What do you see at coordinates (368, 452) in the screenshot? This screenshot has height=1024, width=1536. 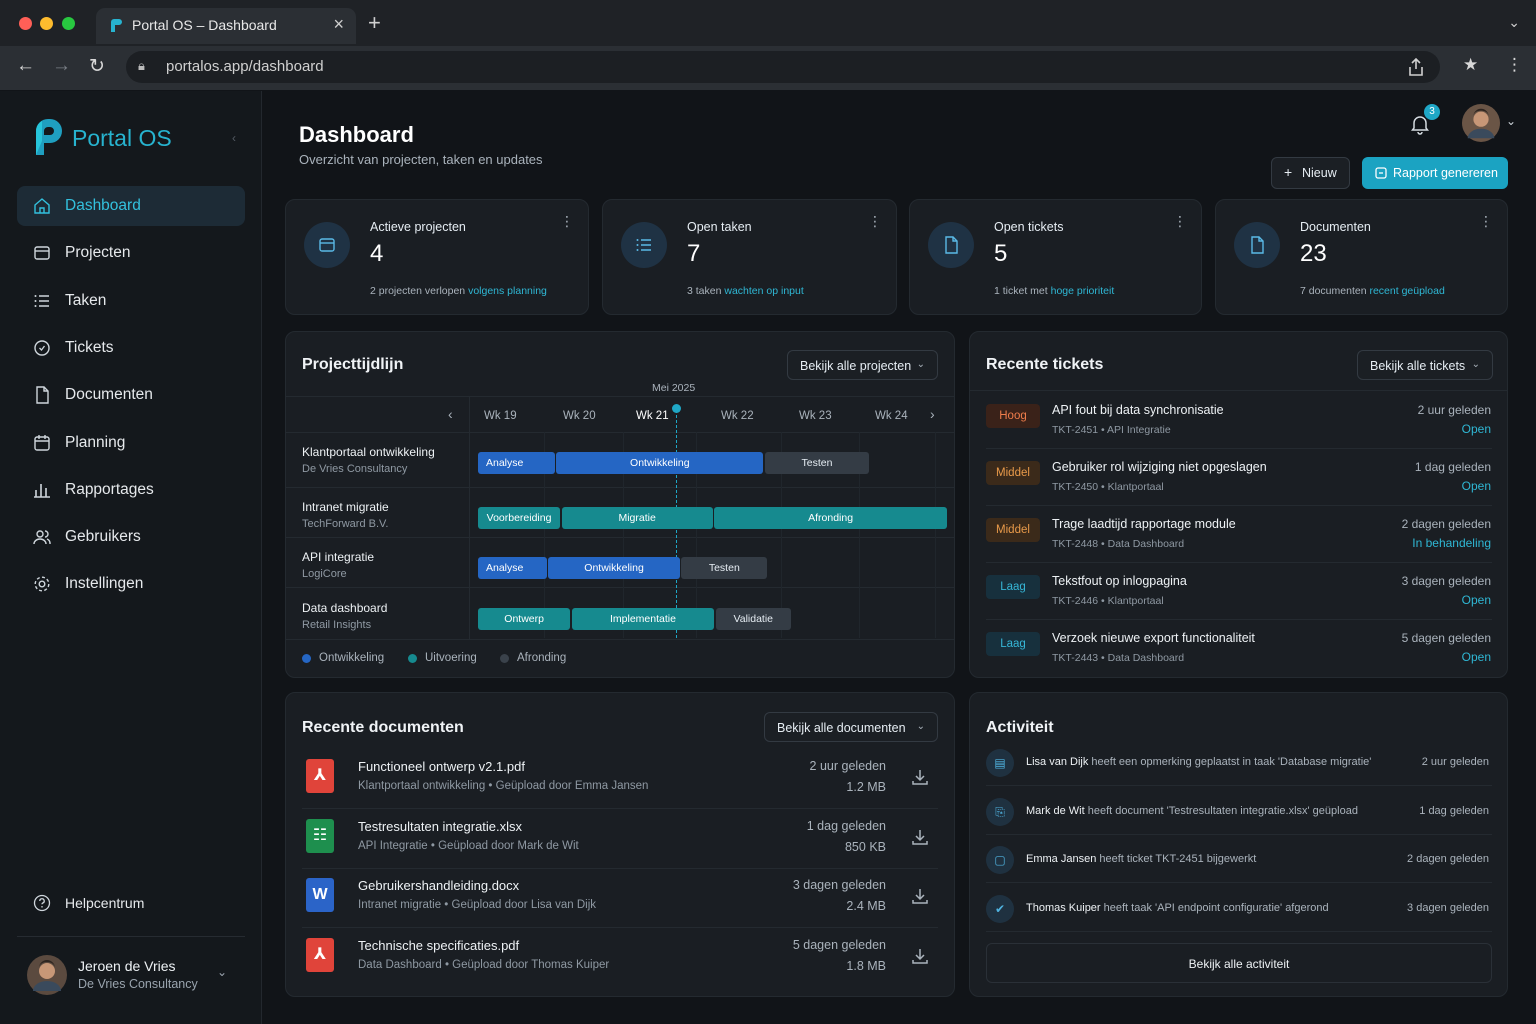 I see `project-name: Klantportaal ontwikkeling` at bounding box center [368, 452].